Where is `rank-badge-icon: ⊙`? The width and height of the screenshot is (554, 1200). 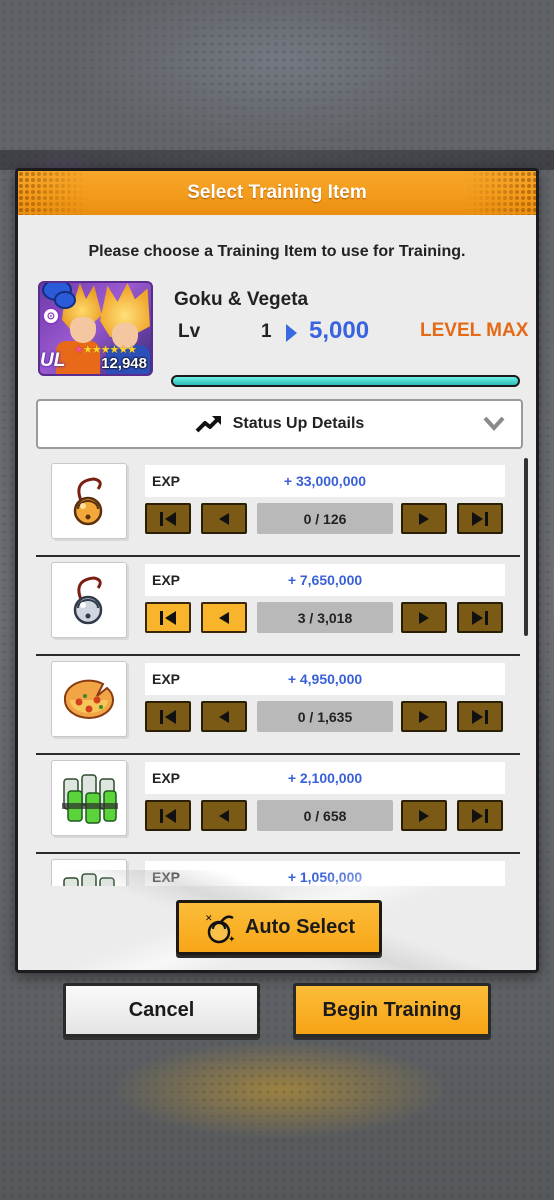 rank-badge-icon: ⊙ is located at coordinates (51, 316).